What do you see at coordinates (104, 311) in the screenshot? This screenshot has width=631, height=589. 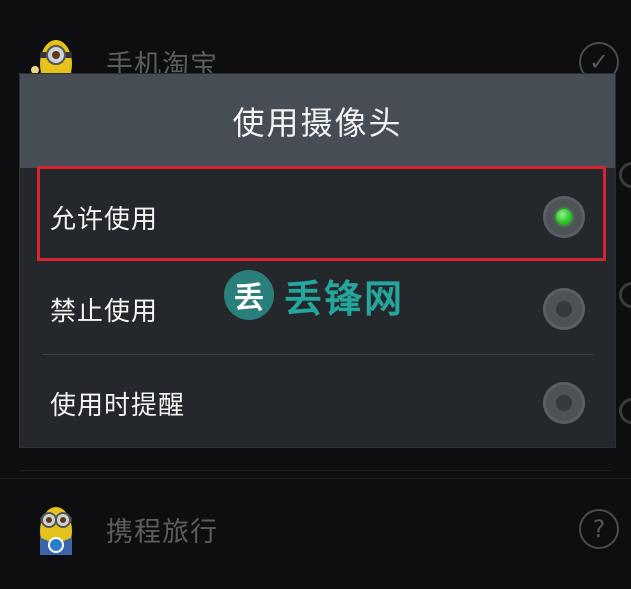 I see `option-label: 禁止使用` at bounding box center [104, 311].